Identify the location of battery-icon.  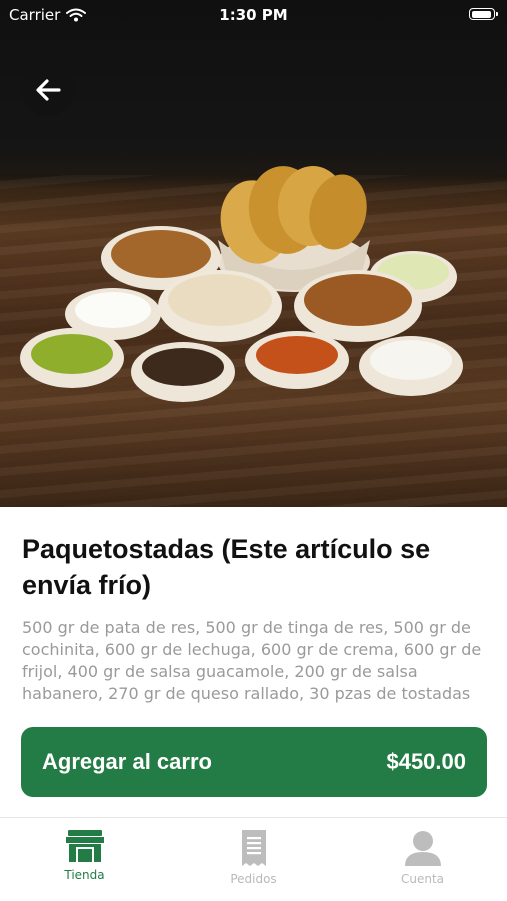
(483, 14).